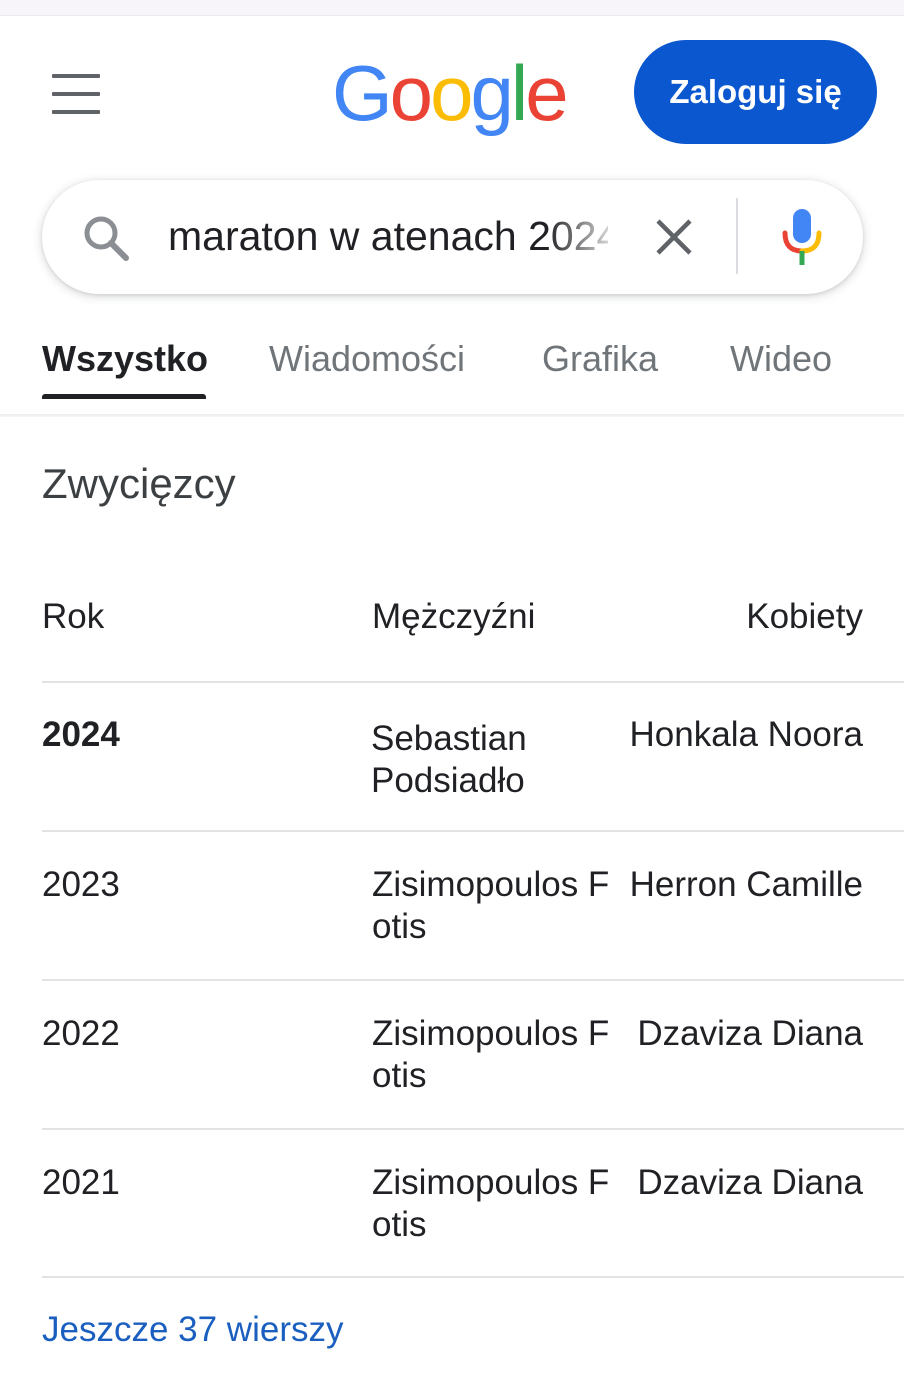 The height and width of the screenshot is (1389, 904). What do you see at coordinates (781, 368) in the screenshot?
I see `tab-videos: Wideo` at bounding box center [781, 368].